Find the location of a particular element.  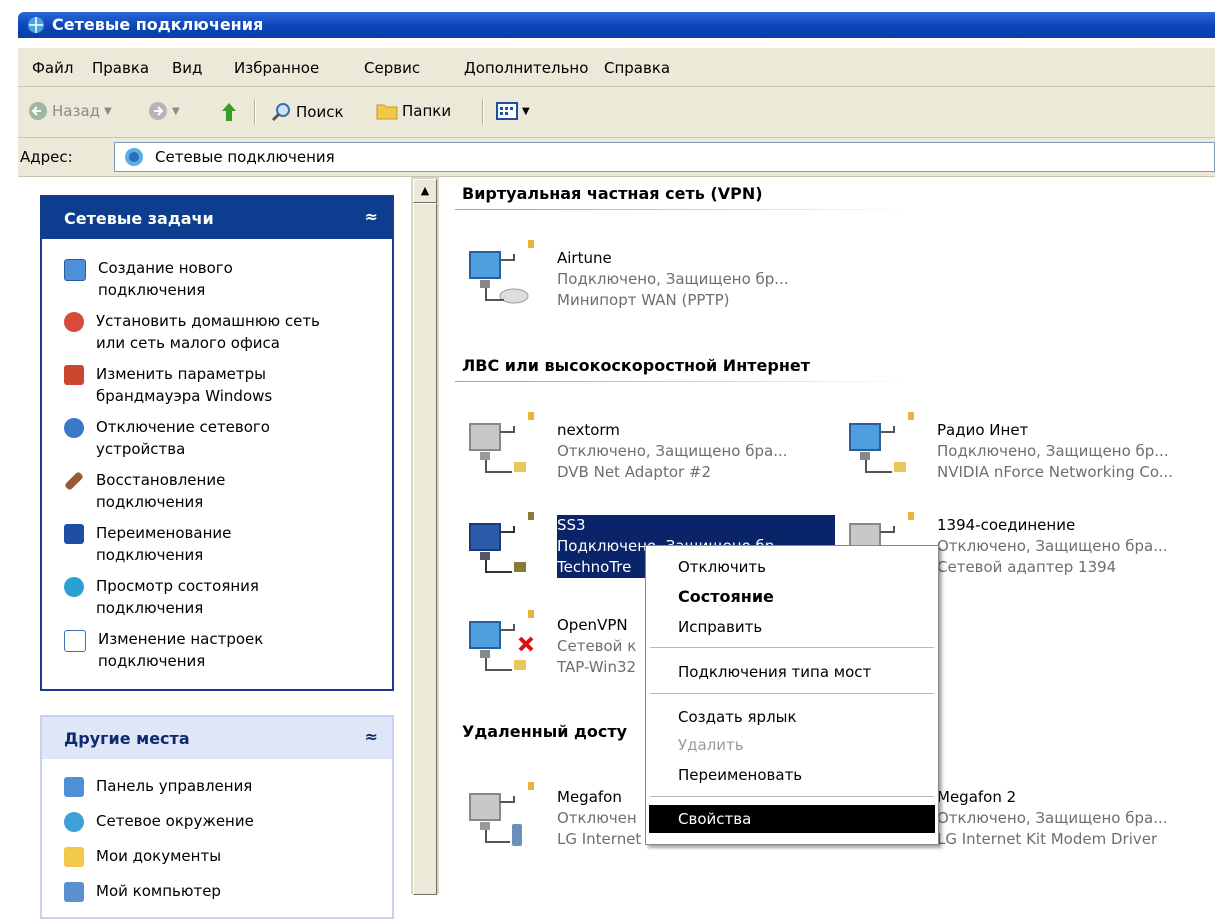

lan-selected-icon is located at coordinates (501, 542).